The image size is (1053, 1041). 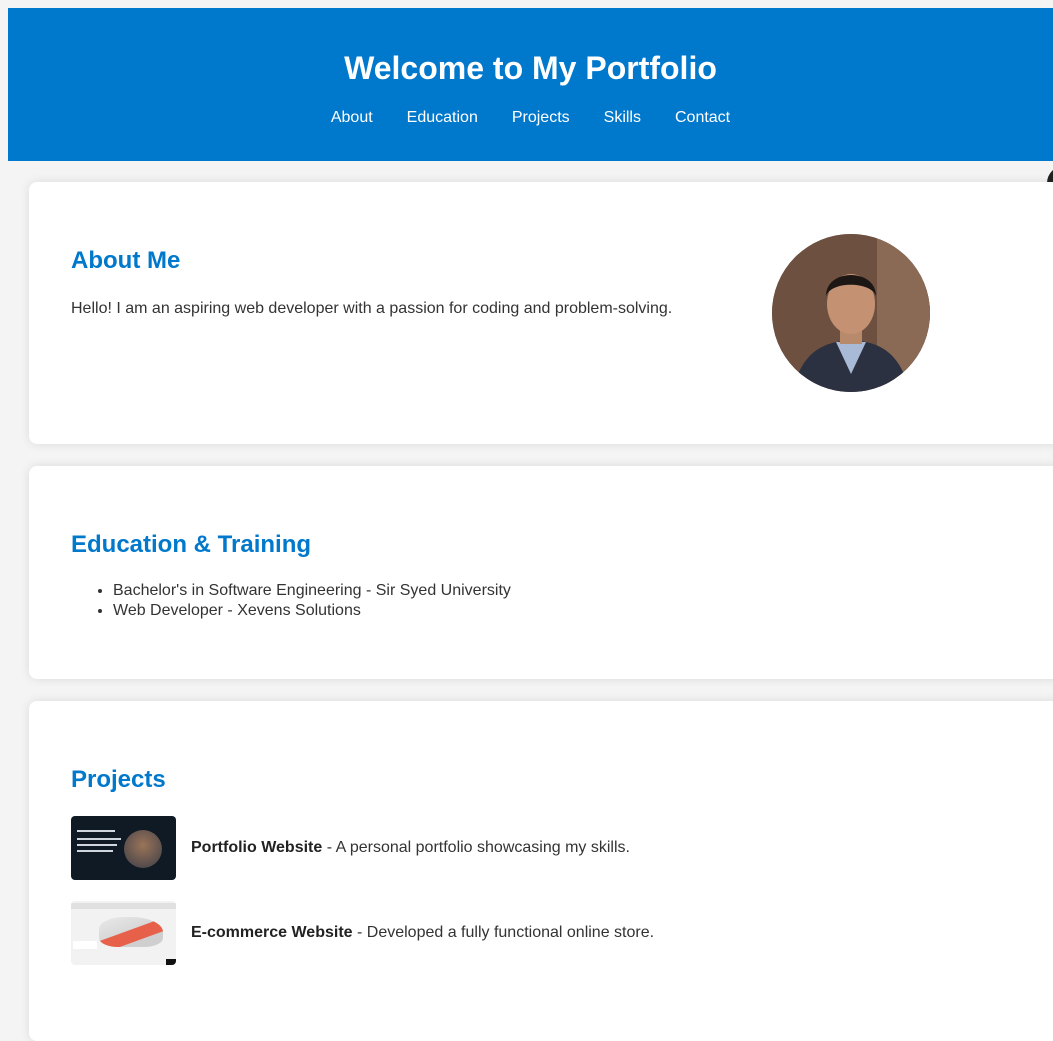 I want to click on main-nav: About Education Projects Skills Contact, so click(x=530, y=118).